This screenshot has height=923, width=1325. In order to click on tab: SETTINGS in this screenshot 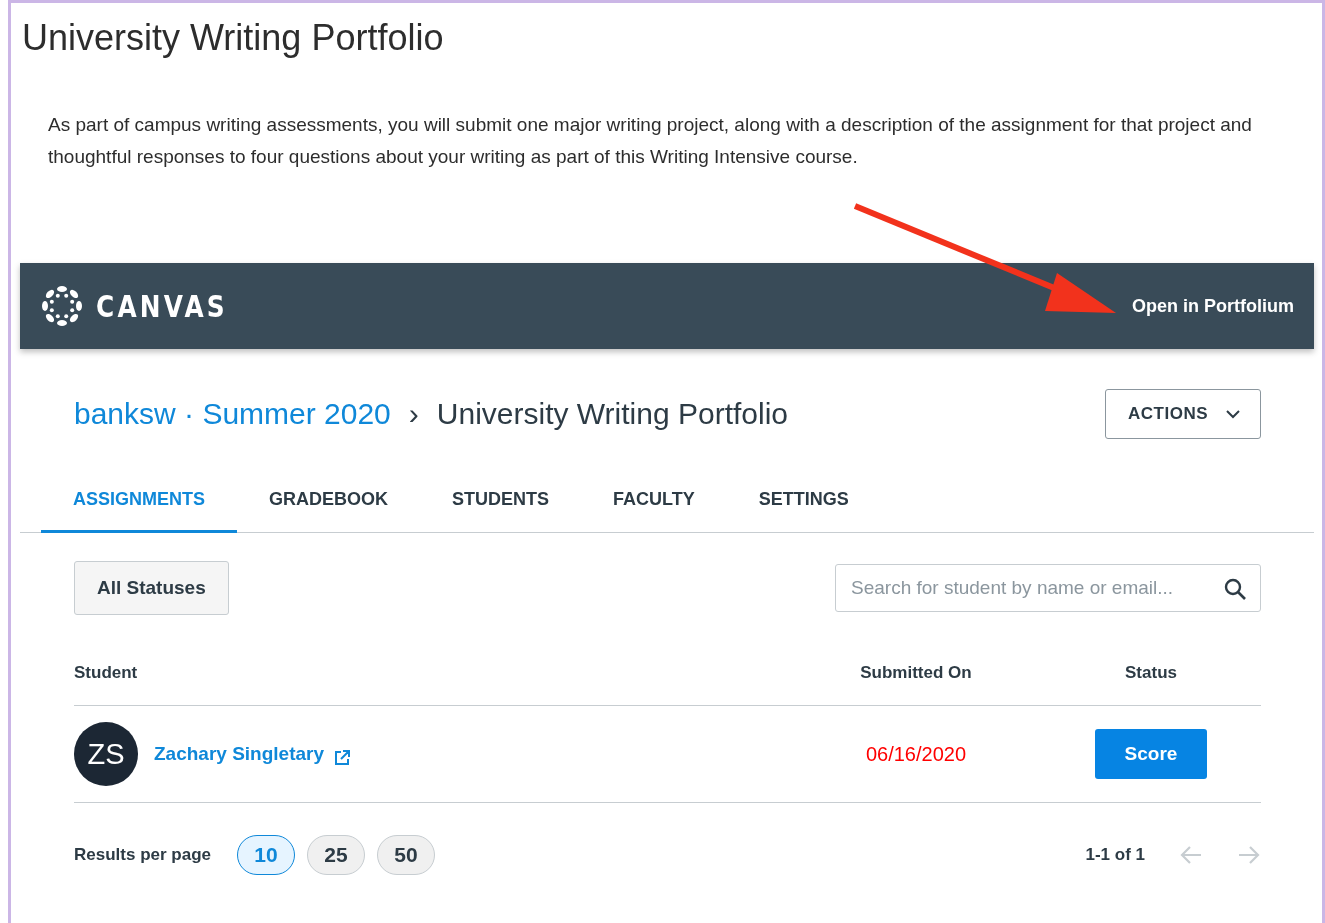, I will do `click(803, 504)`.